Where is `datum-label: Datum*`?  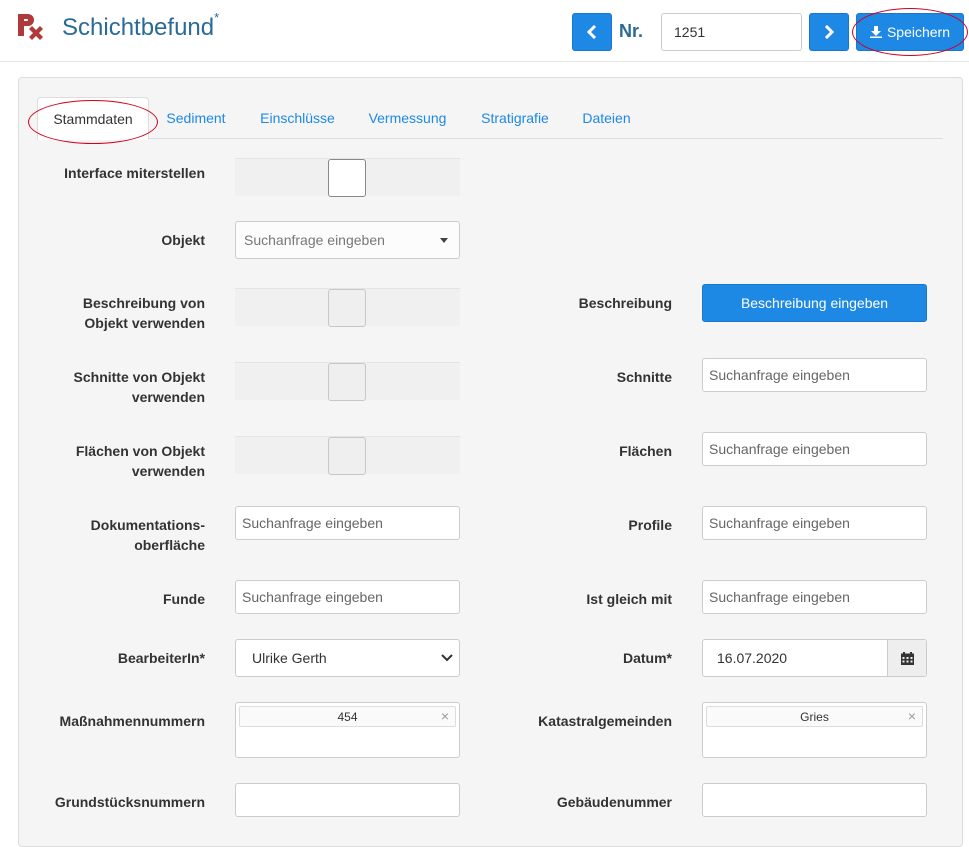
datum-label: Datum* is located at coordinates (647, 658).